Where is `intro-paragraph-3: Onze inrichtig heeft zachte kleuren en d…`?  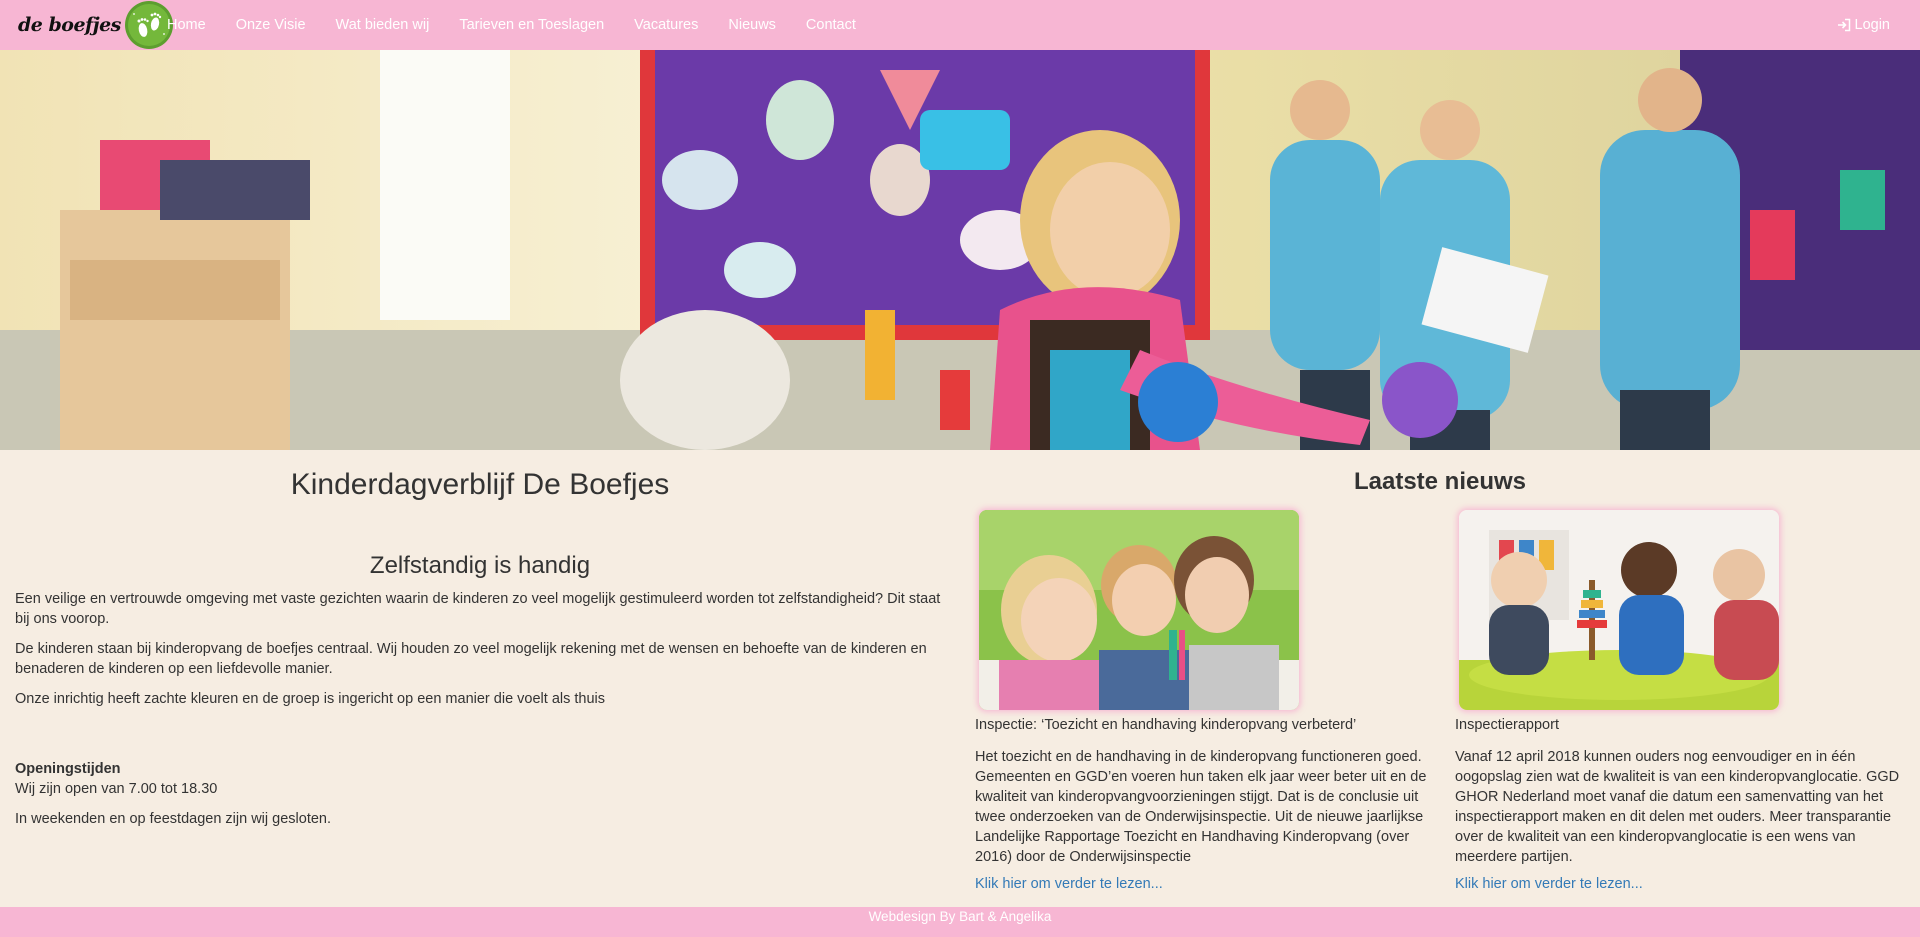 intro-paragraph-3: Onze inrichtig heeft zachte kleuren en d… is located at coordinates (310, 699).